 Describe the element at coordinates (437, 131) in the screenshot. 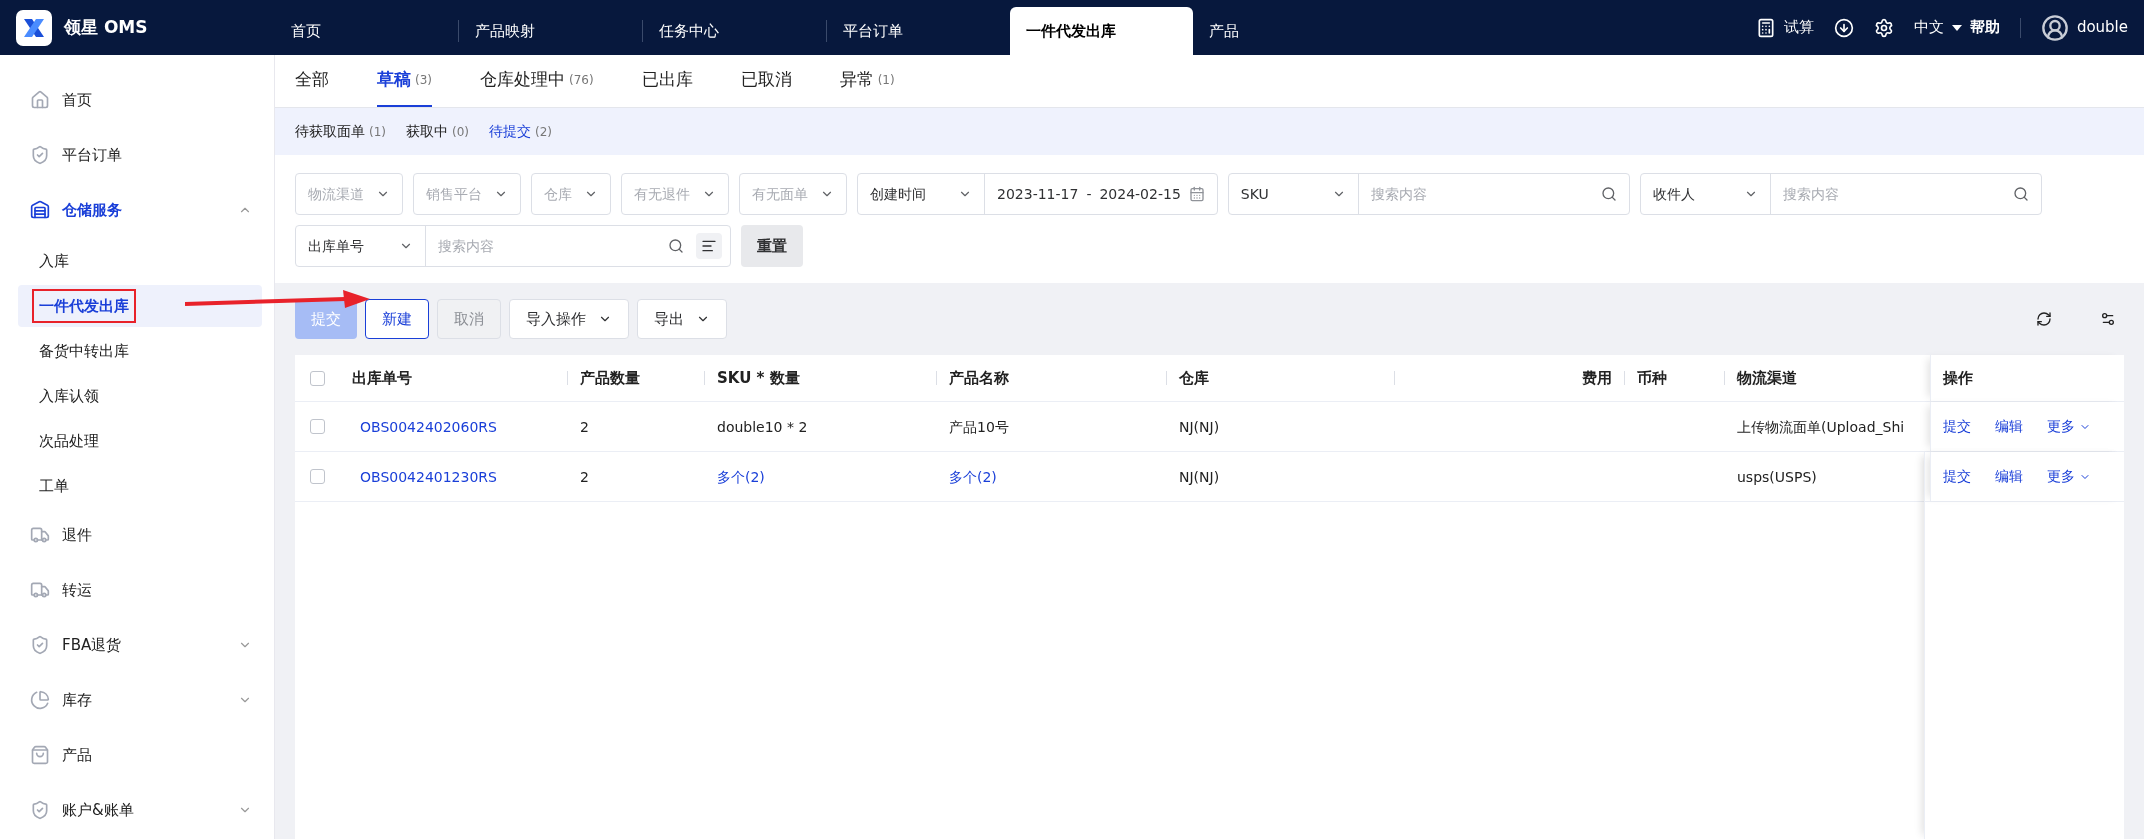

I see `sub-tab: 获取中 (0)` at that location.